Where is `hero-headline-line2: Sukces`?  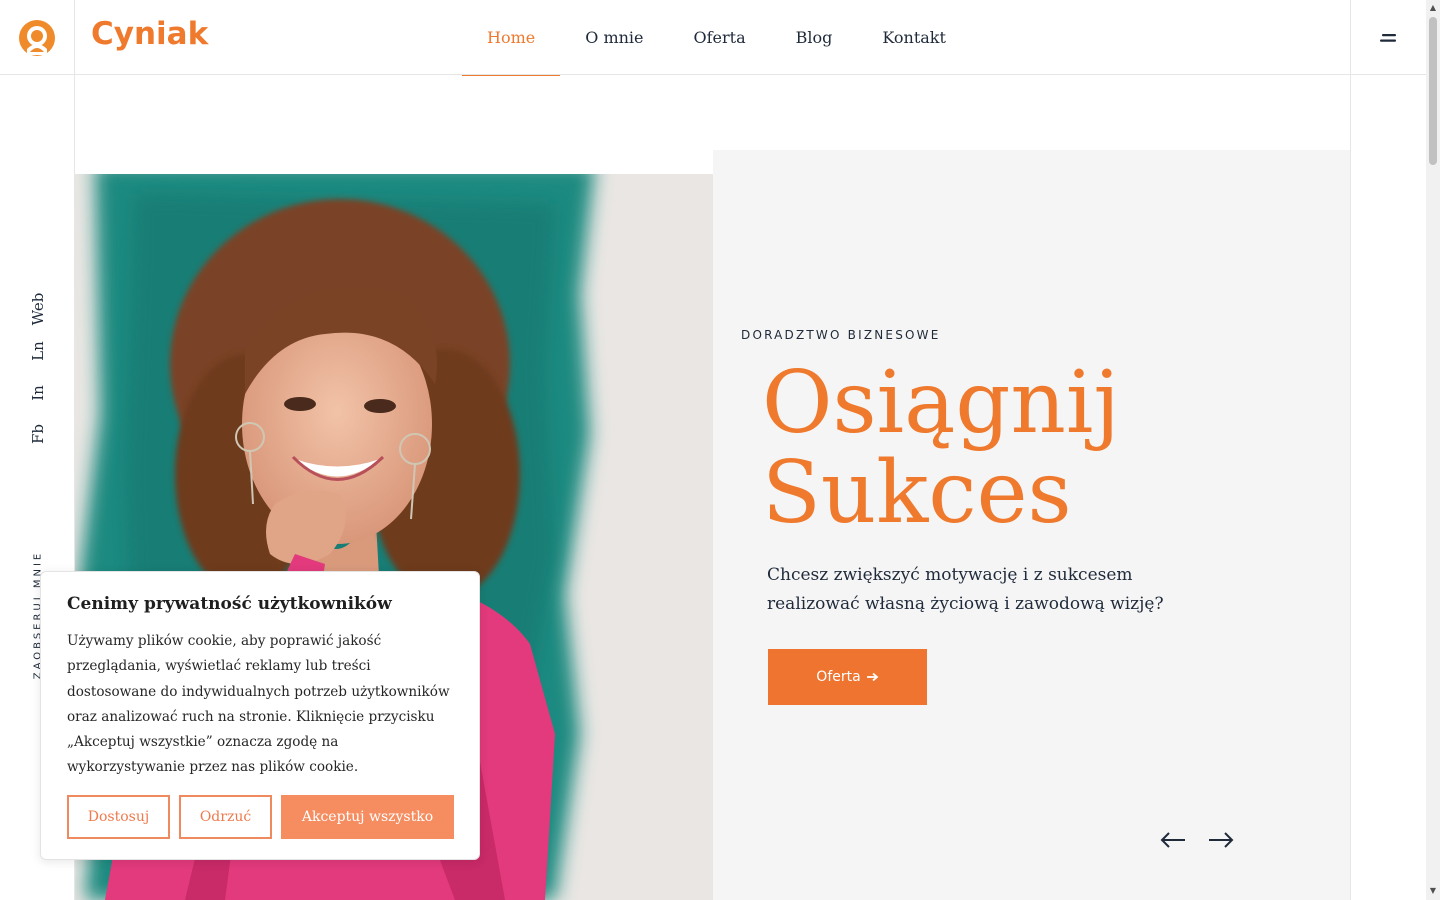 hero-headline-line2: Sukces is located at coordinates (917, 493).